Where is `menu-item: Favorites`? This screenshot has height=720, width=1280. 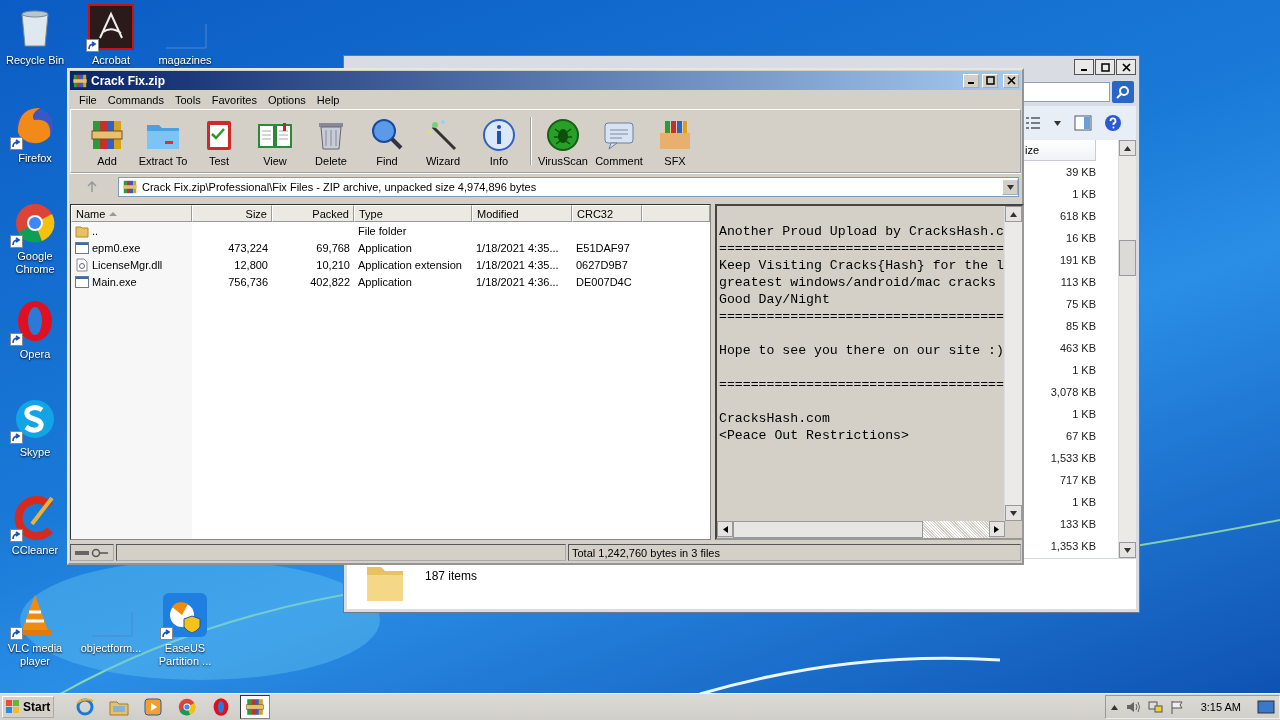
menu-item: Favorites is located at coordinates (234, 99).